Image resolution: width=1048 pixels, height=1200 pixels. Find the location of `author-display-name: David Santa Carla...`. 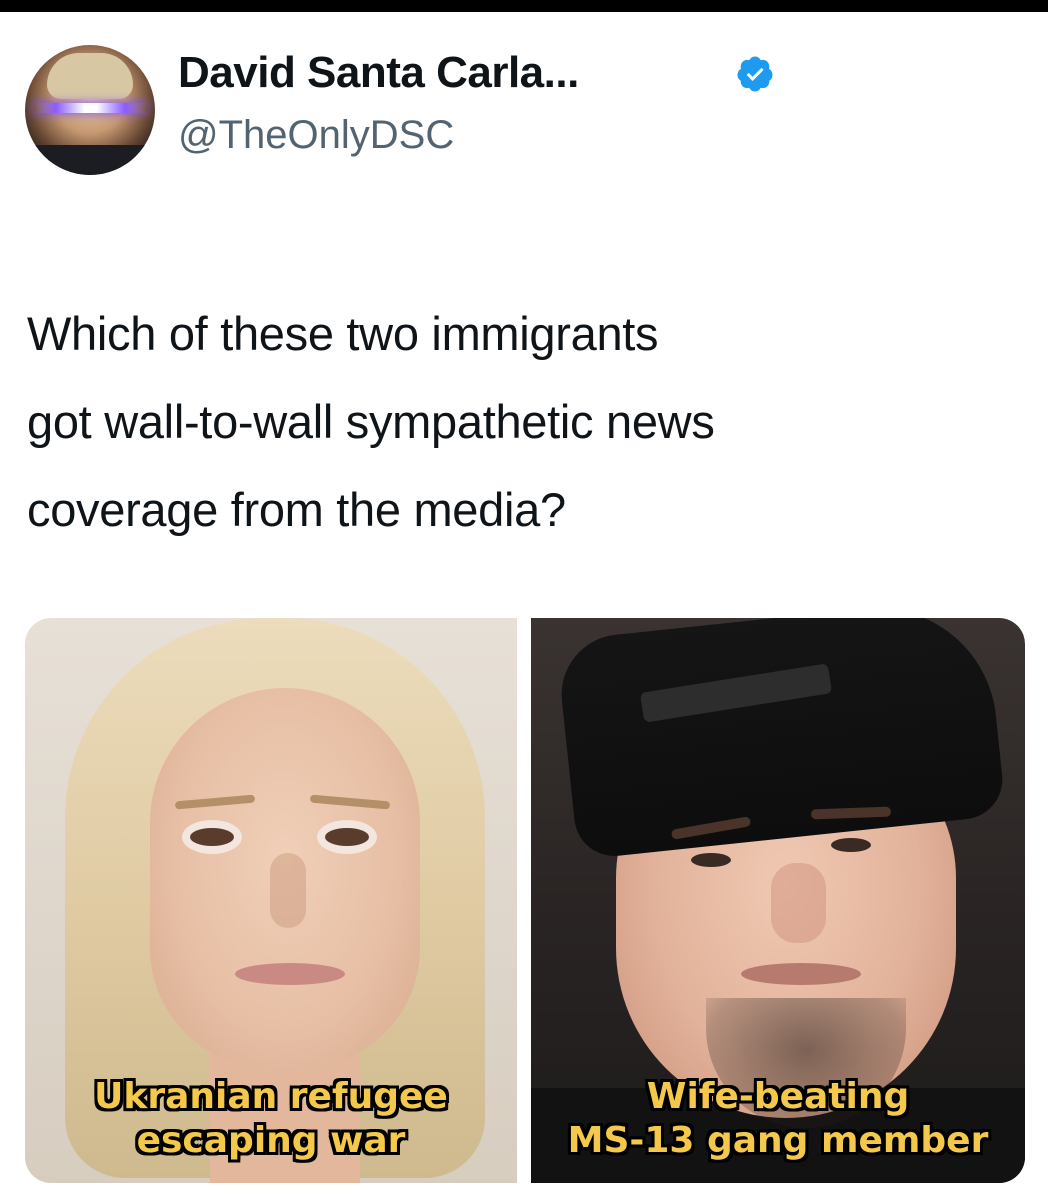

author-display-name: David Santa Carla... is located at coordinates (378, 73).